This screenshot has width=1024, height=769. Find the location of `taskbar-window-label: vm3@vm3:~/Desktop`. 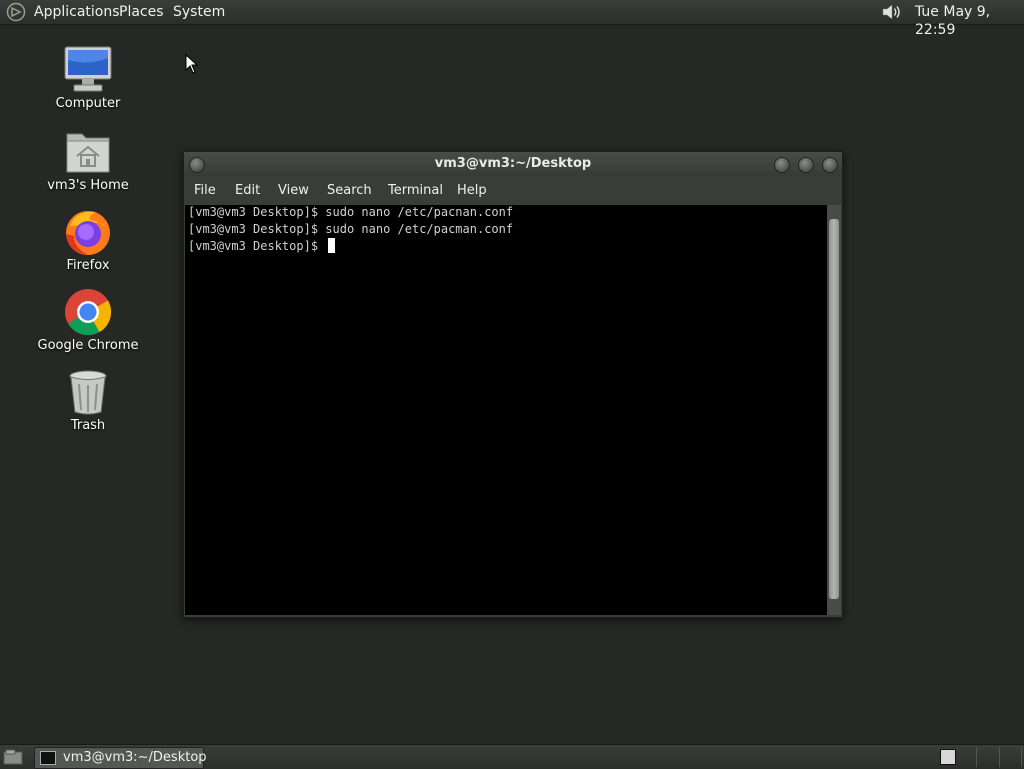

taskbar-window-label: vm3@vm3:~/Desktop is located at coordinates (135, 757).